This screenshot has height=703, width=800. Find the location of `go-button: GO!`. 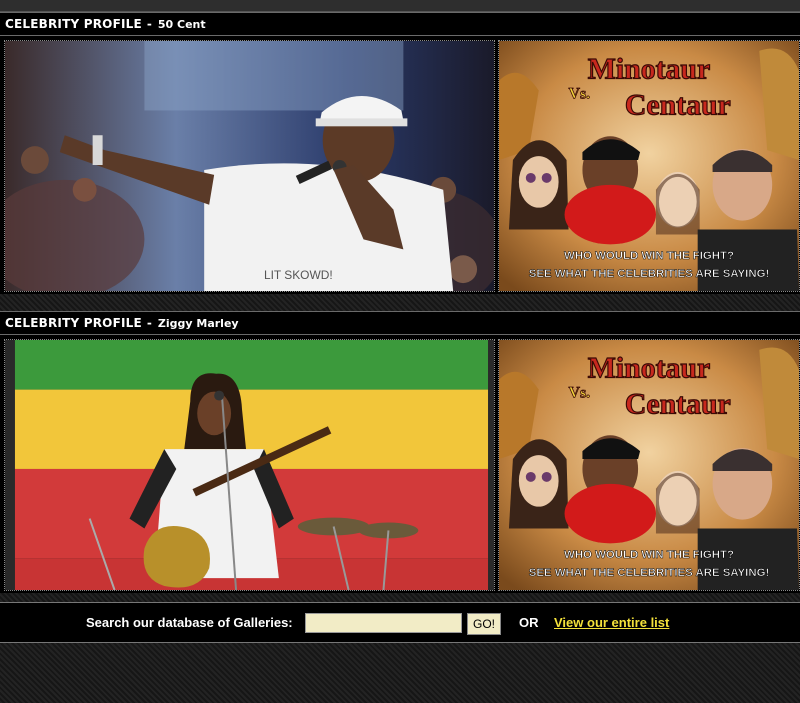

go-button: GO! is located at coordinates (484, 624).